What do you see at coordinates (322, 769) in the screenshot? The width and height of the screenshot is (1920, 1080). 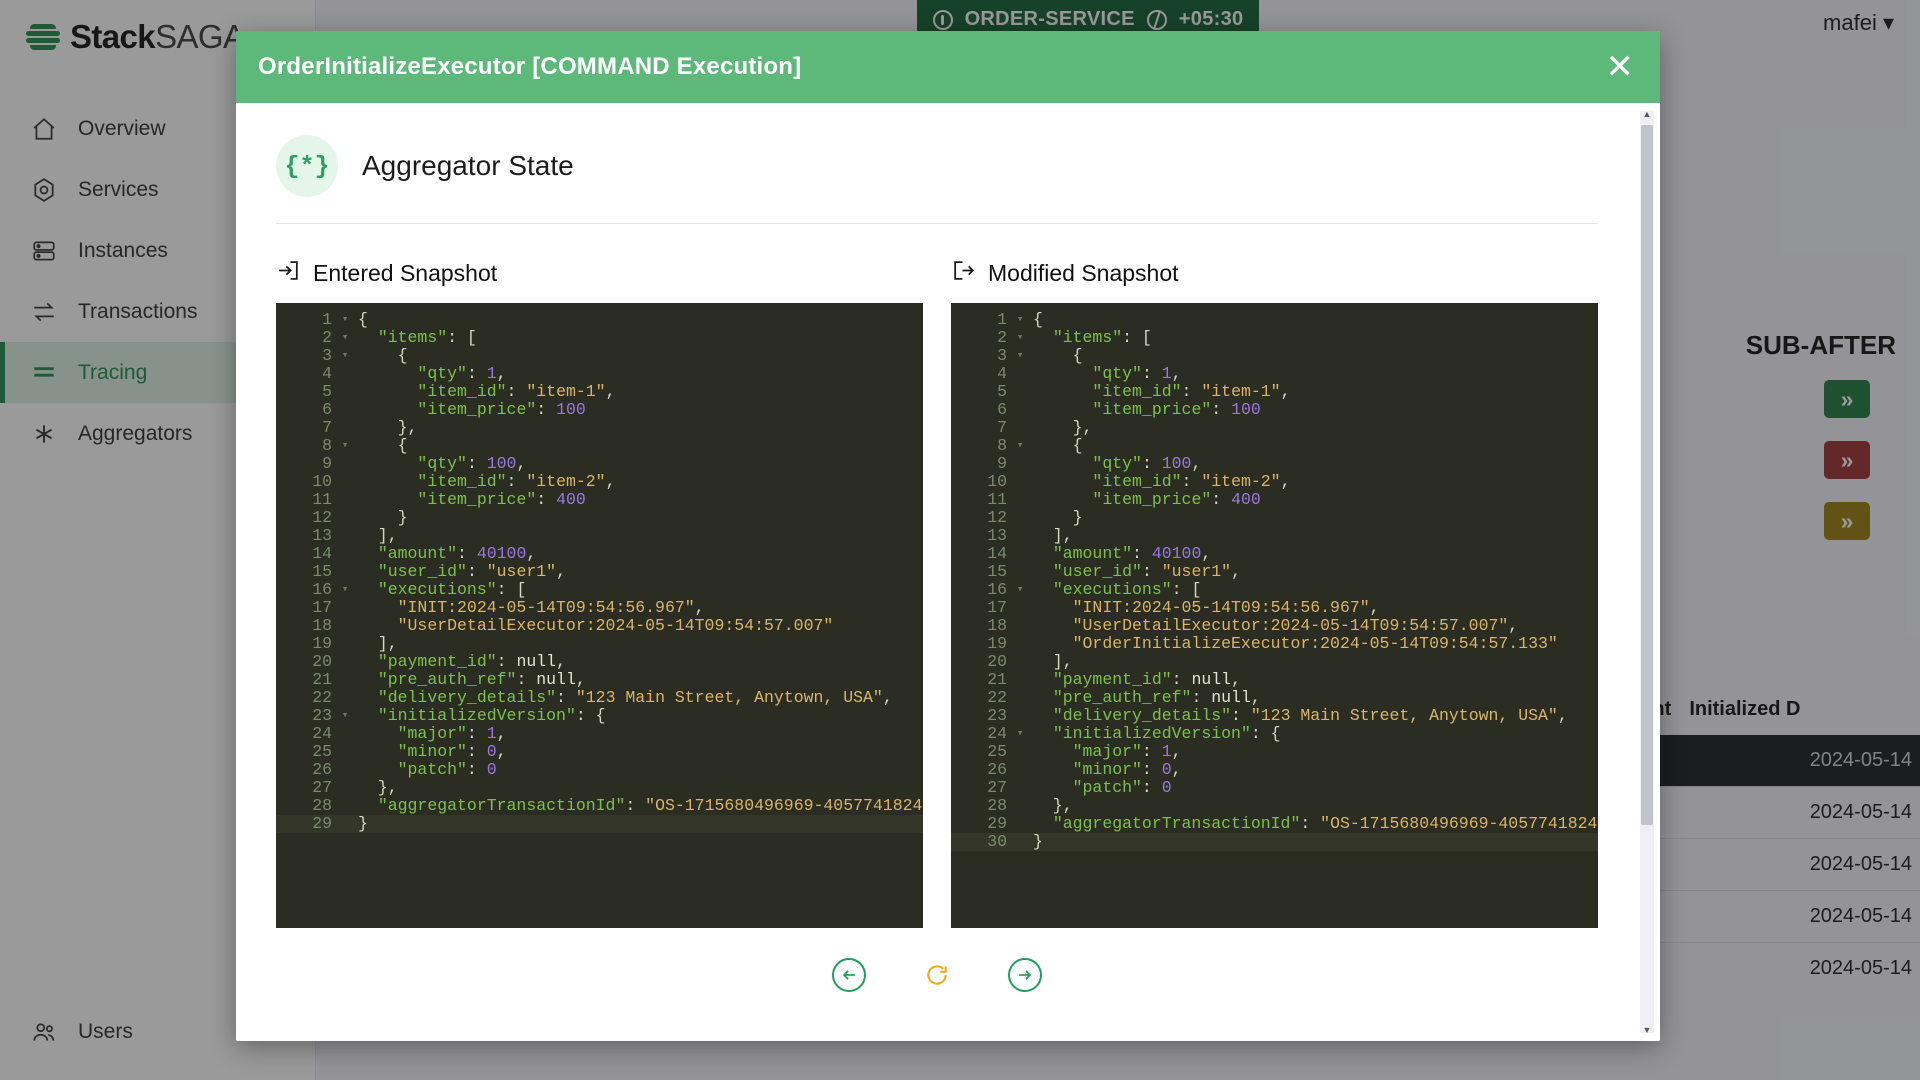 I see `line-number: 26` at bounding box center [322, 769].